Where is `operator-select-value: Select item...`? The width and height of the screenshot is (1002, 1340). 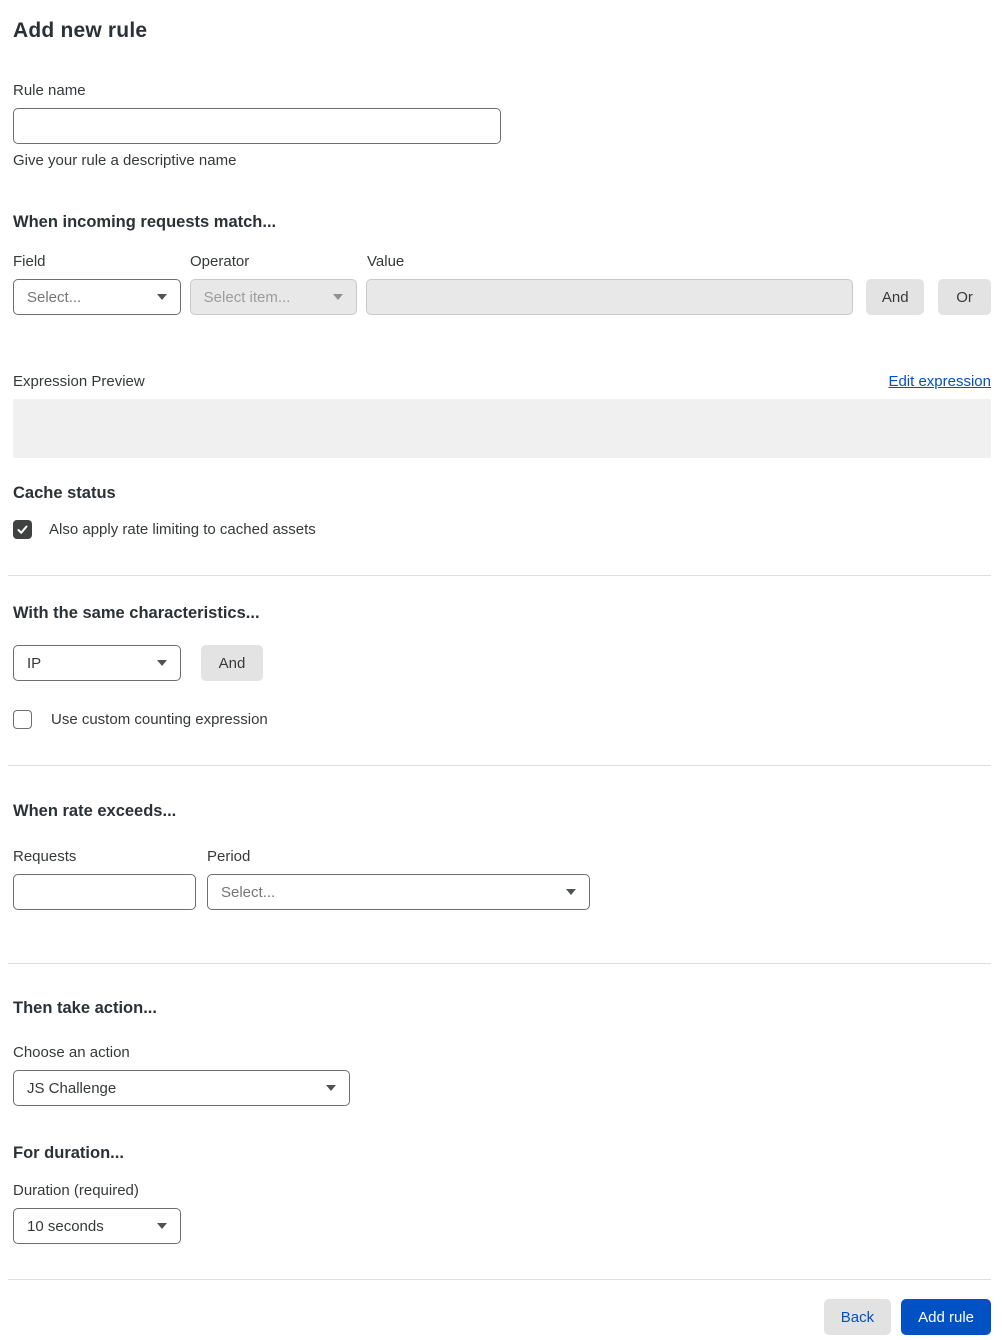
operator-select-value: Select item... is located at coordinates (247, 297).